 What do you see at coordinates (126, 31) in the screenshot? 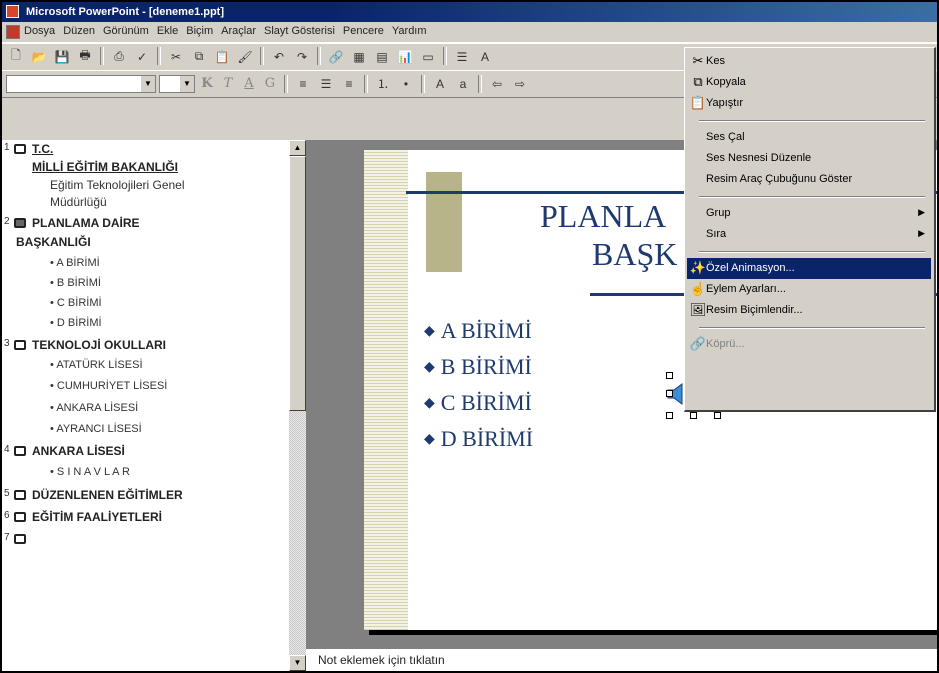
I see `menu-gorunum: Görünüm` at bounding box center [126, 31].